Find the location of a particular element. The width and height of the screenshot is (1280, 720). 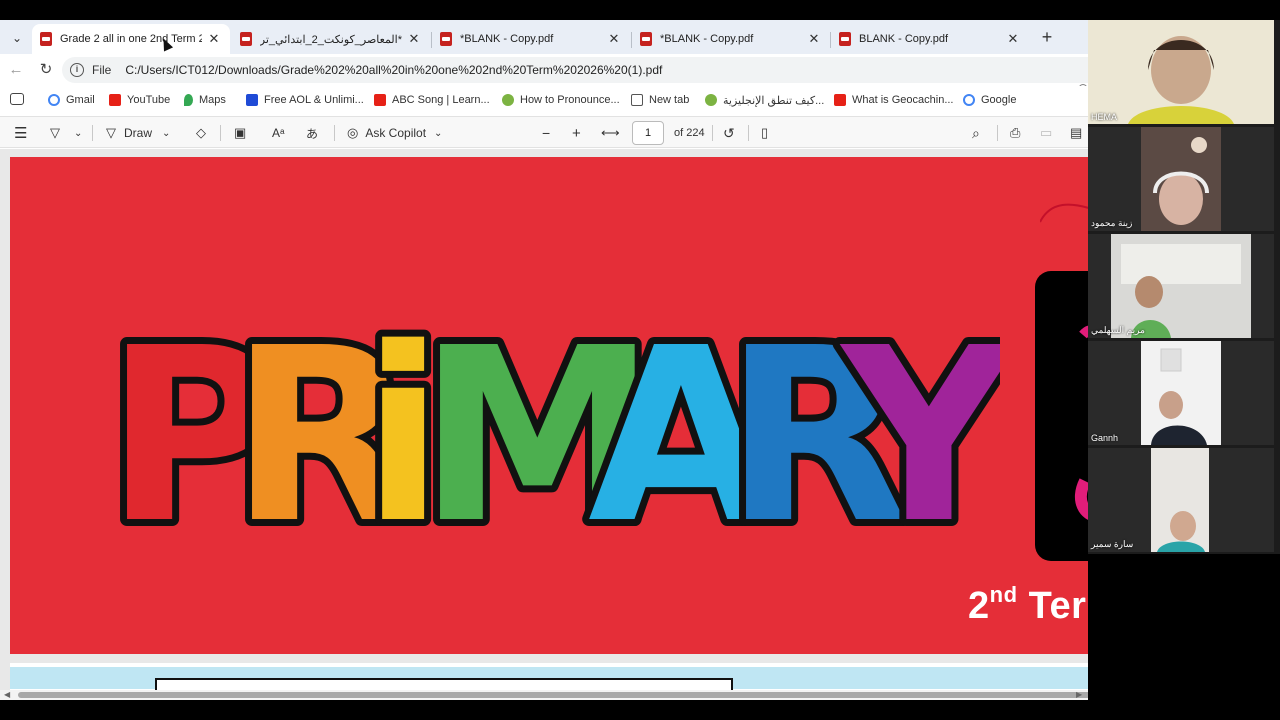

draw-label: Draw is located at coordinates (138, 133).